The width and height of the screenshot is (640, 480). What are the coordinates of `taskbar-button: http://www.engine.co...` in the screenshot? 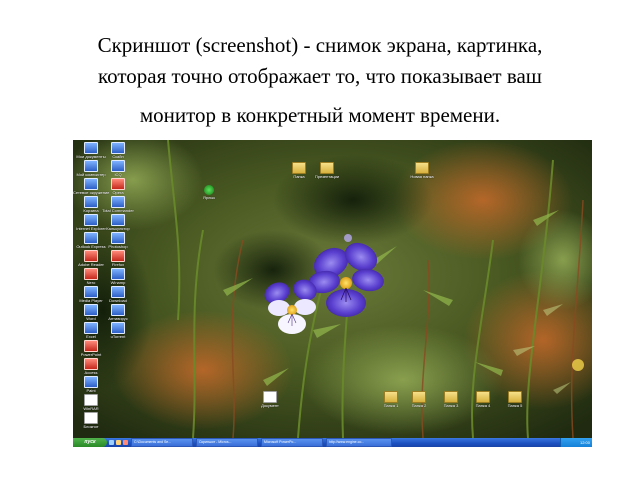 It's located at (359, 442).